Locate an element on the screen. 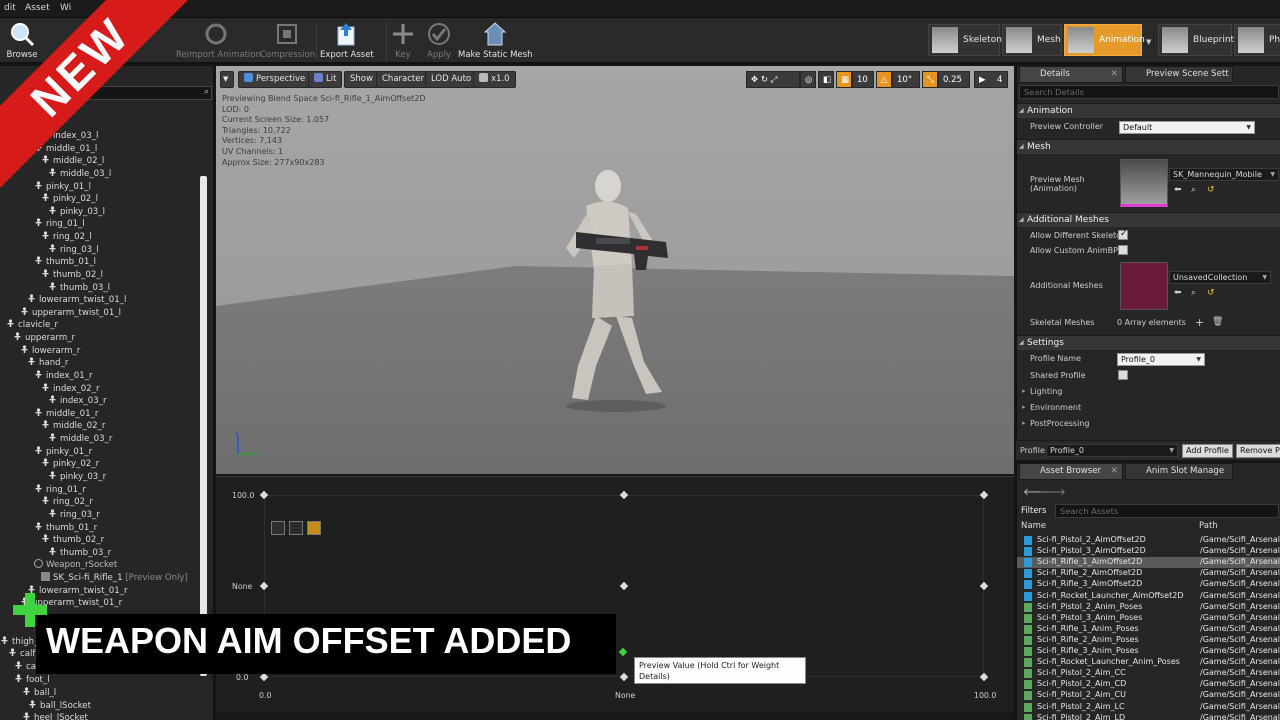 This screenshot has height=720, width=1280. fit-icon is located at coordinates (278, 528).